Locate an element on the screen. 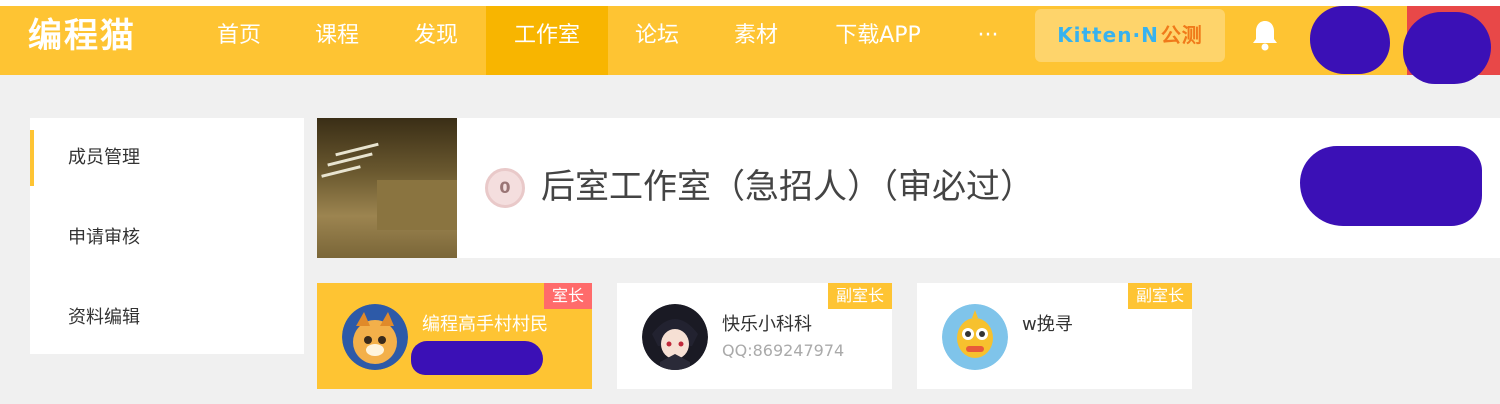  member-name: 快乐小科科 is located at coordinates (767, 324).